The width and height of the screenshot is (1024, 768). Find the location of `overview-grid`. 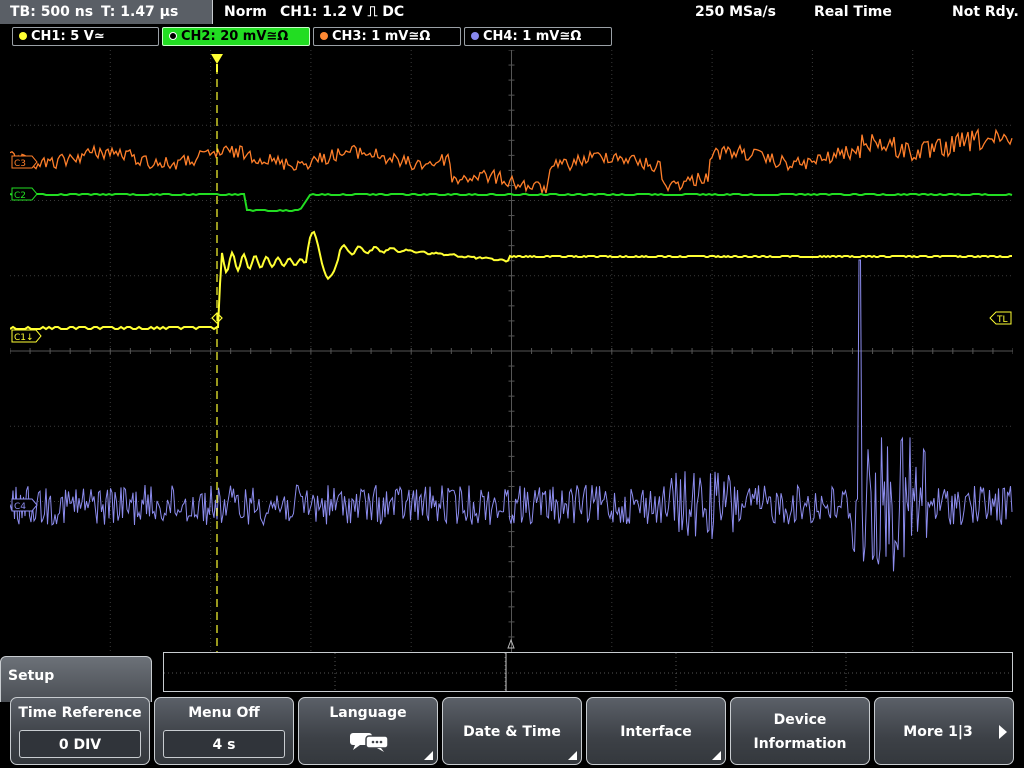

overview-grid is located at coordinates (588, 672).